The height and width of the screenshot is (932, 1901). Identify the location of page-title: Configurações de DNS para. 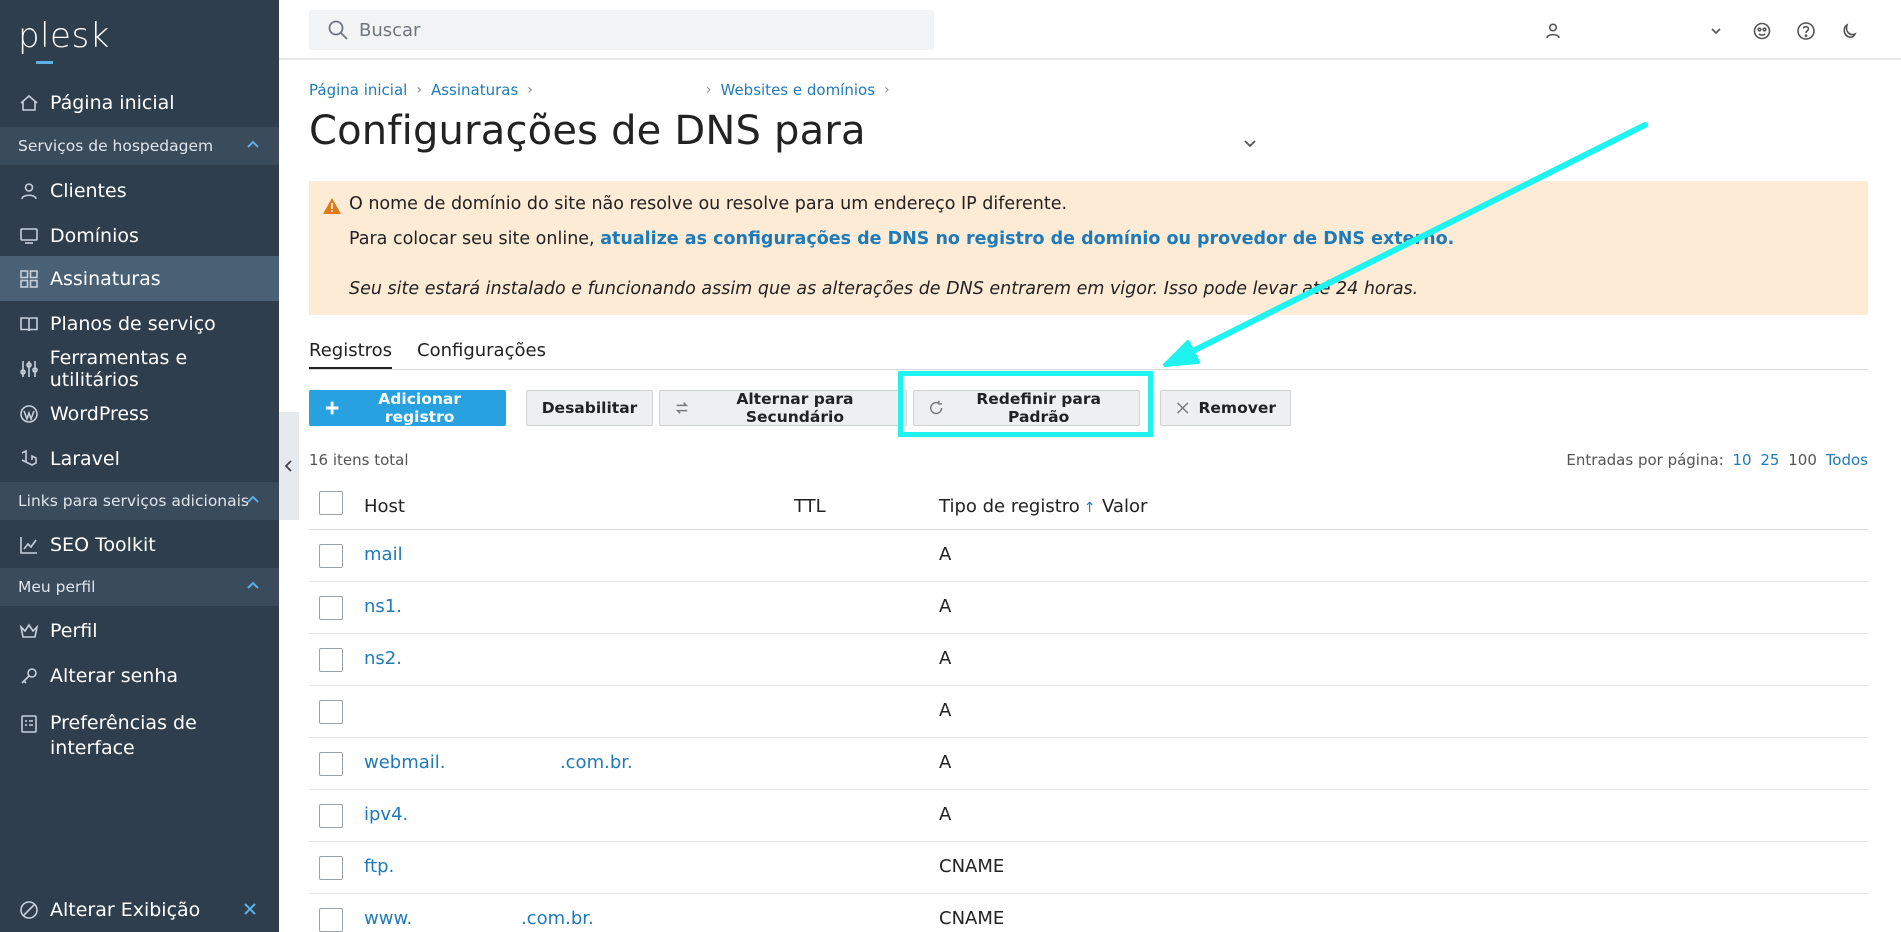
(587, 131).